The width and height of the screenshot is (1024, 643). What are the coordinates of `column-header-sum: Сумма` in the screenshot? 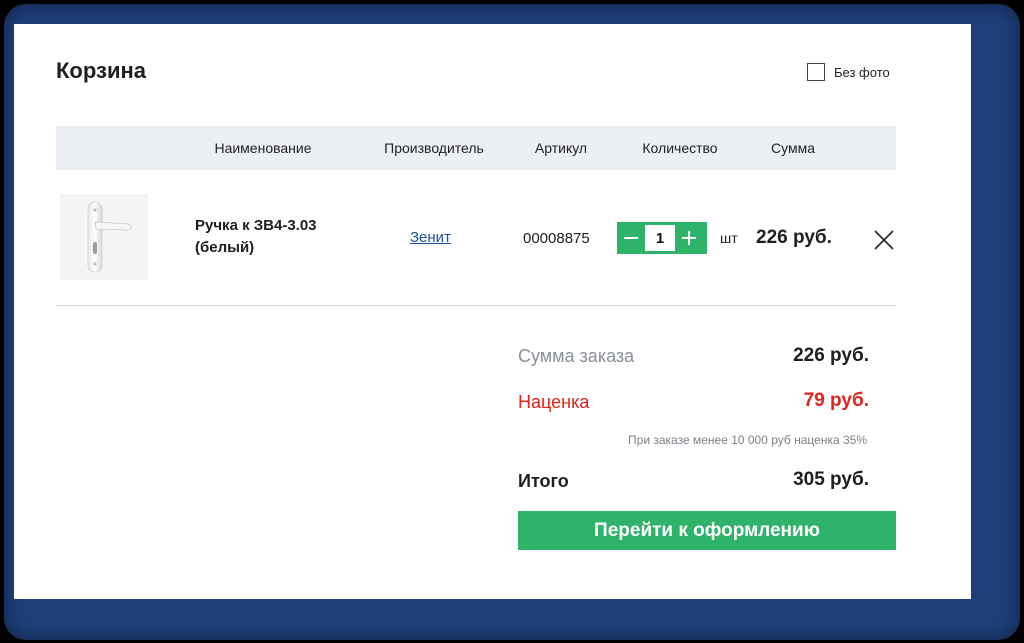 It's located at (793, 148).